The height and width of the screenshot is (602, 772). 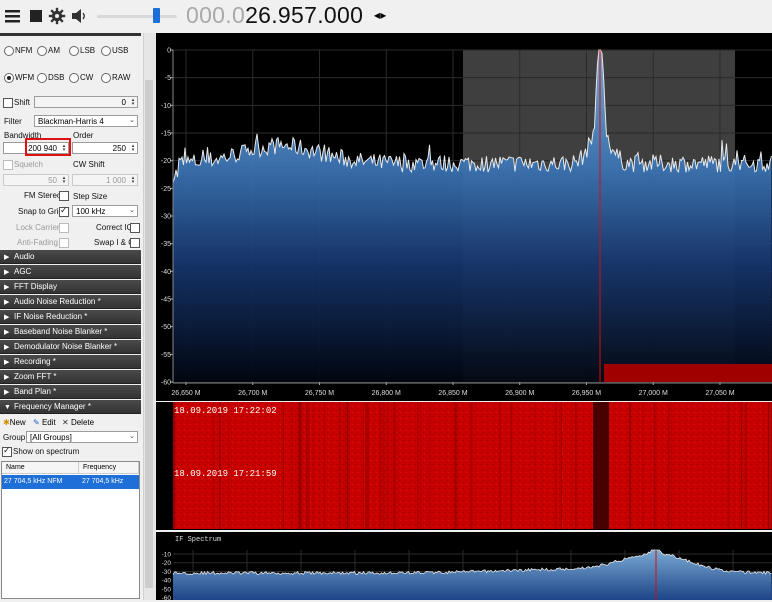 What do you see at coordinates (380, 15) in the screenshot?
I see `left-right-arrows-icon: ◂▸` at bounding box center [380, 15].